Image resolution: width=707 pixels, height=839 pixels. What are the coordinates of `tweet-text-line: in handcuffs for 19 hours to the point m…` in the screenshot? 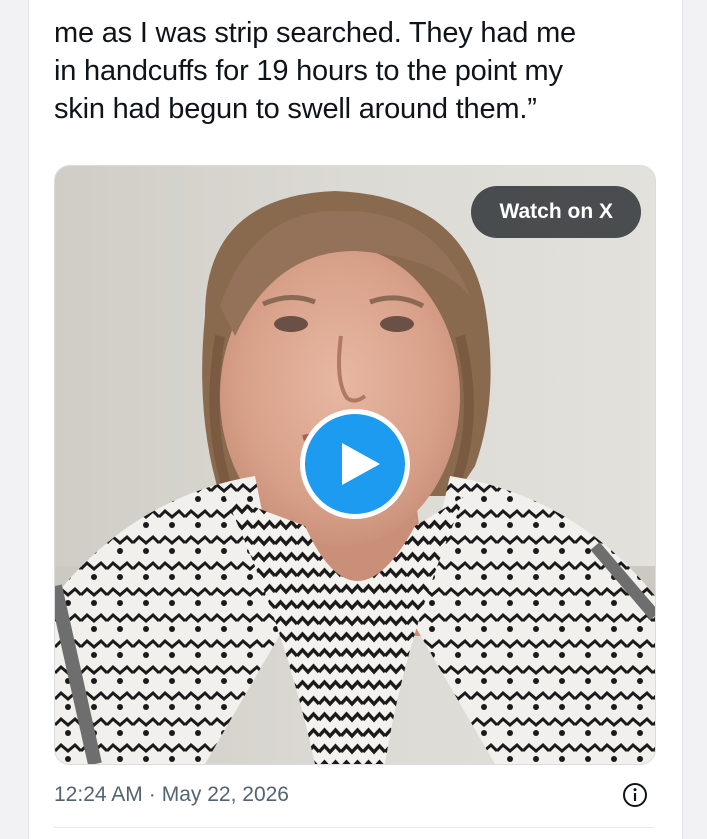 It's located at (308, 71).